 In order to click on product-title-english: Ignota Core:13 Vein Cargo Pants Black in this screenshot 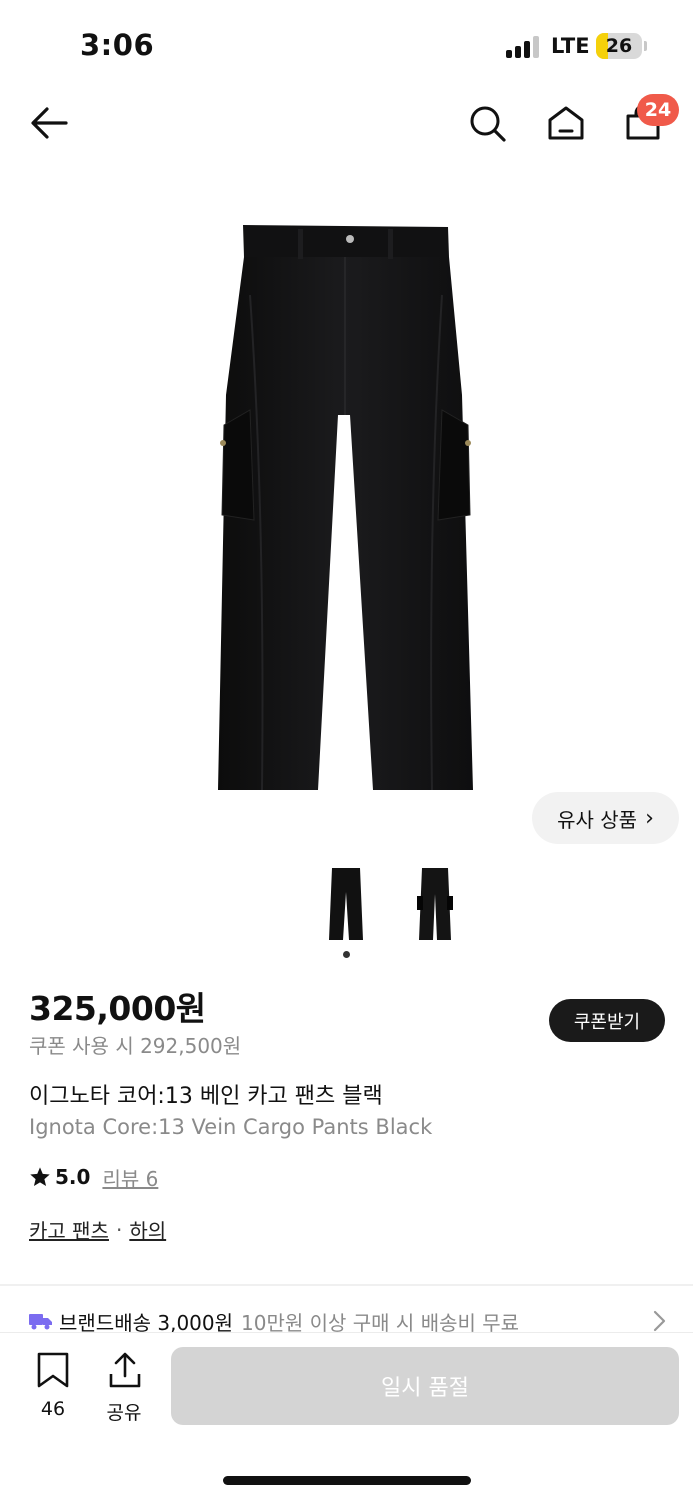, I will do `click(231, 1127)`.